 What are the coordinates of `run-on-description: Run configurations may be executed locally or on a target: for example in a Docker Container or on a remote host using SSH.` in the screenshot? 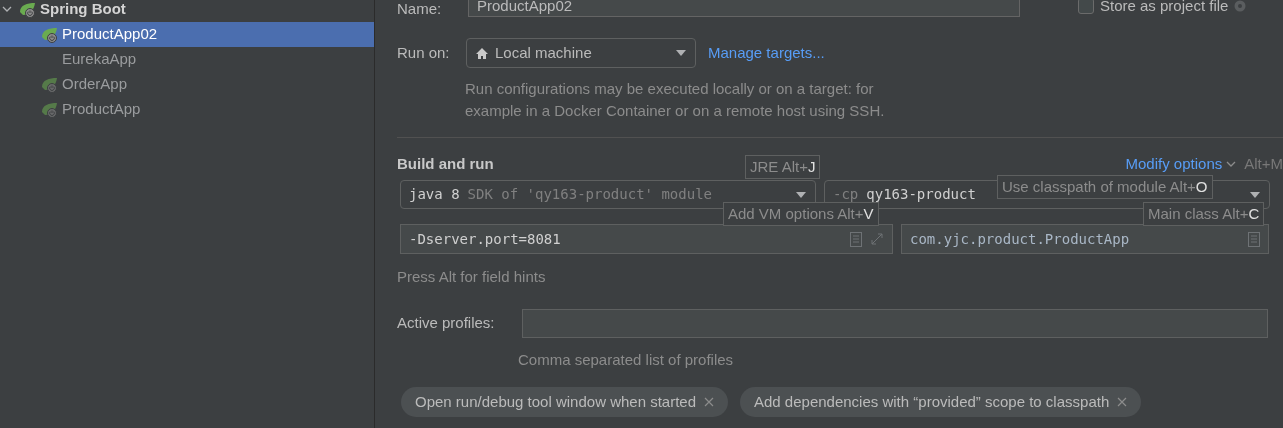 It's located at (675, 100).